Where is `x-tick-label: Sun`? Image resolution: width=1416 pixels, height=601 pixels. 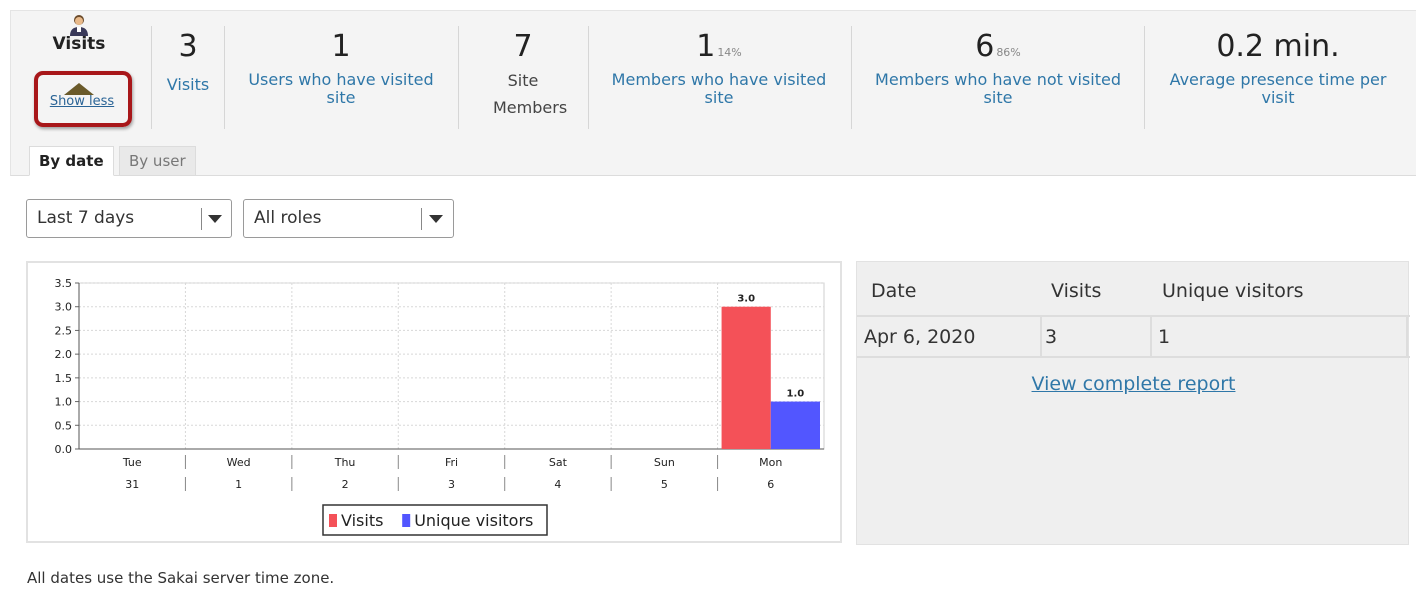 x-tick-label: Sun is located at coordinates (664, 462).